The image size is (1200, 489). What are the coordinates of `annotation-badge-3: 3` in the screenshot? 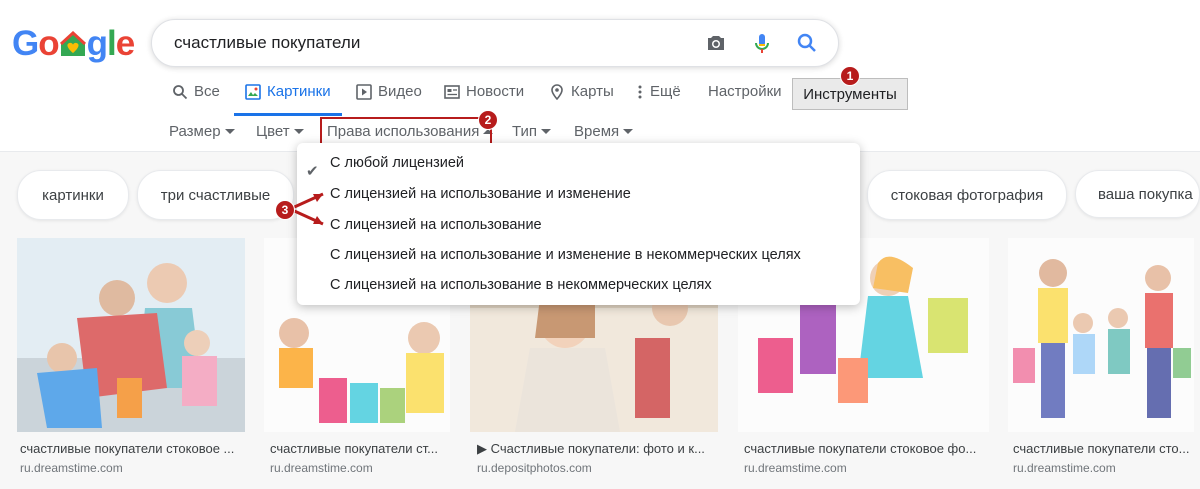 It's located at (285, 210).